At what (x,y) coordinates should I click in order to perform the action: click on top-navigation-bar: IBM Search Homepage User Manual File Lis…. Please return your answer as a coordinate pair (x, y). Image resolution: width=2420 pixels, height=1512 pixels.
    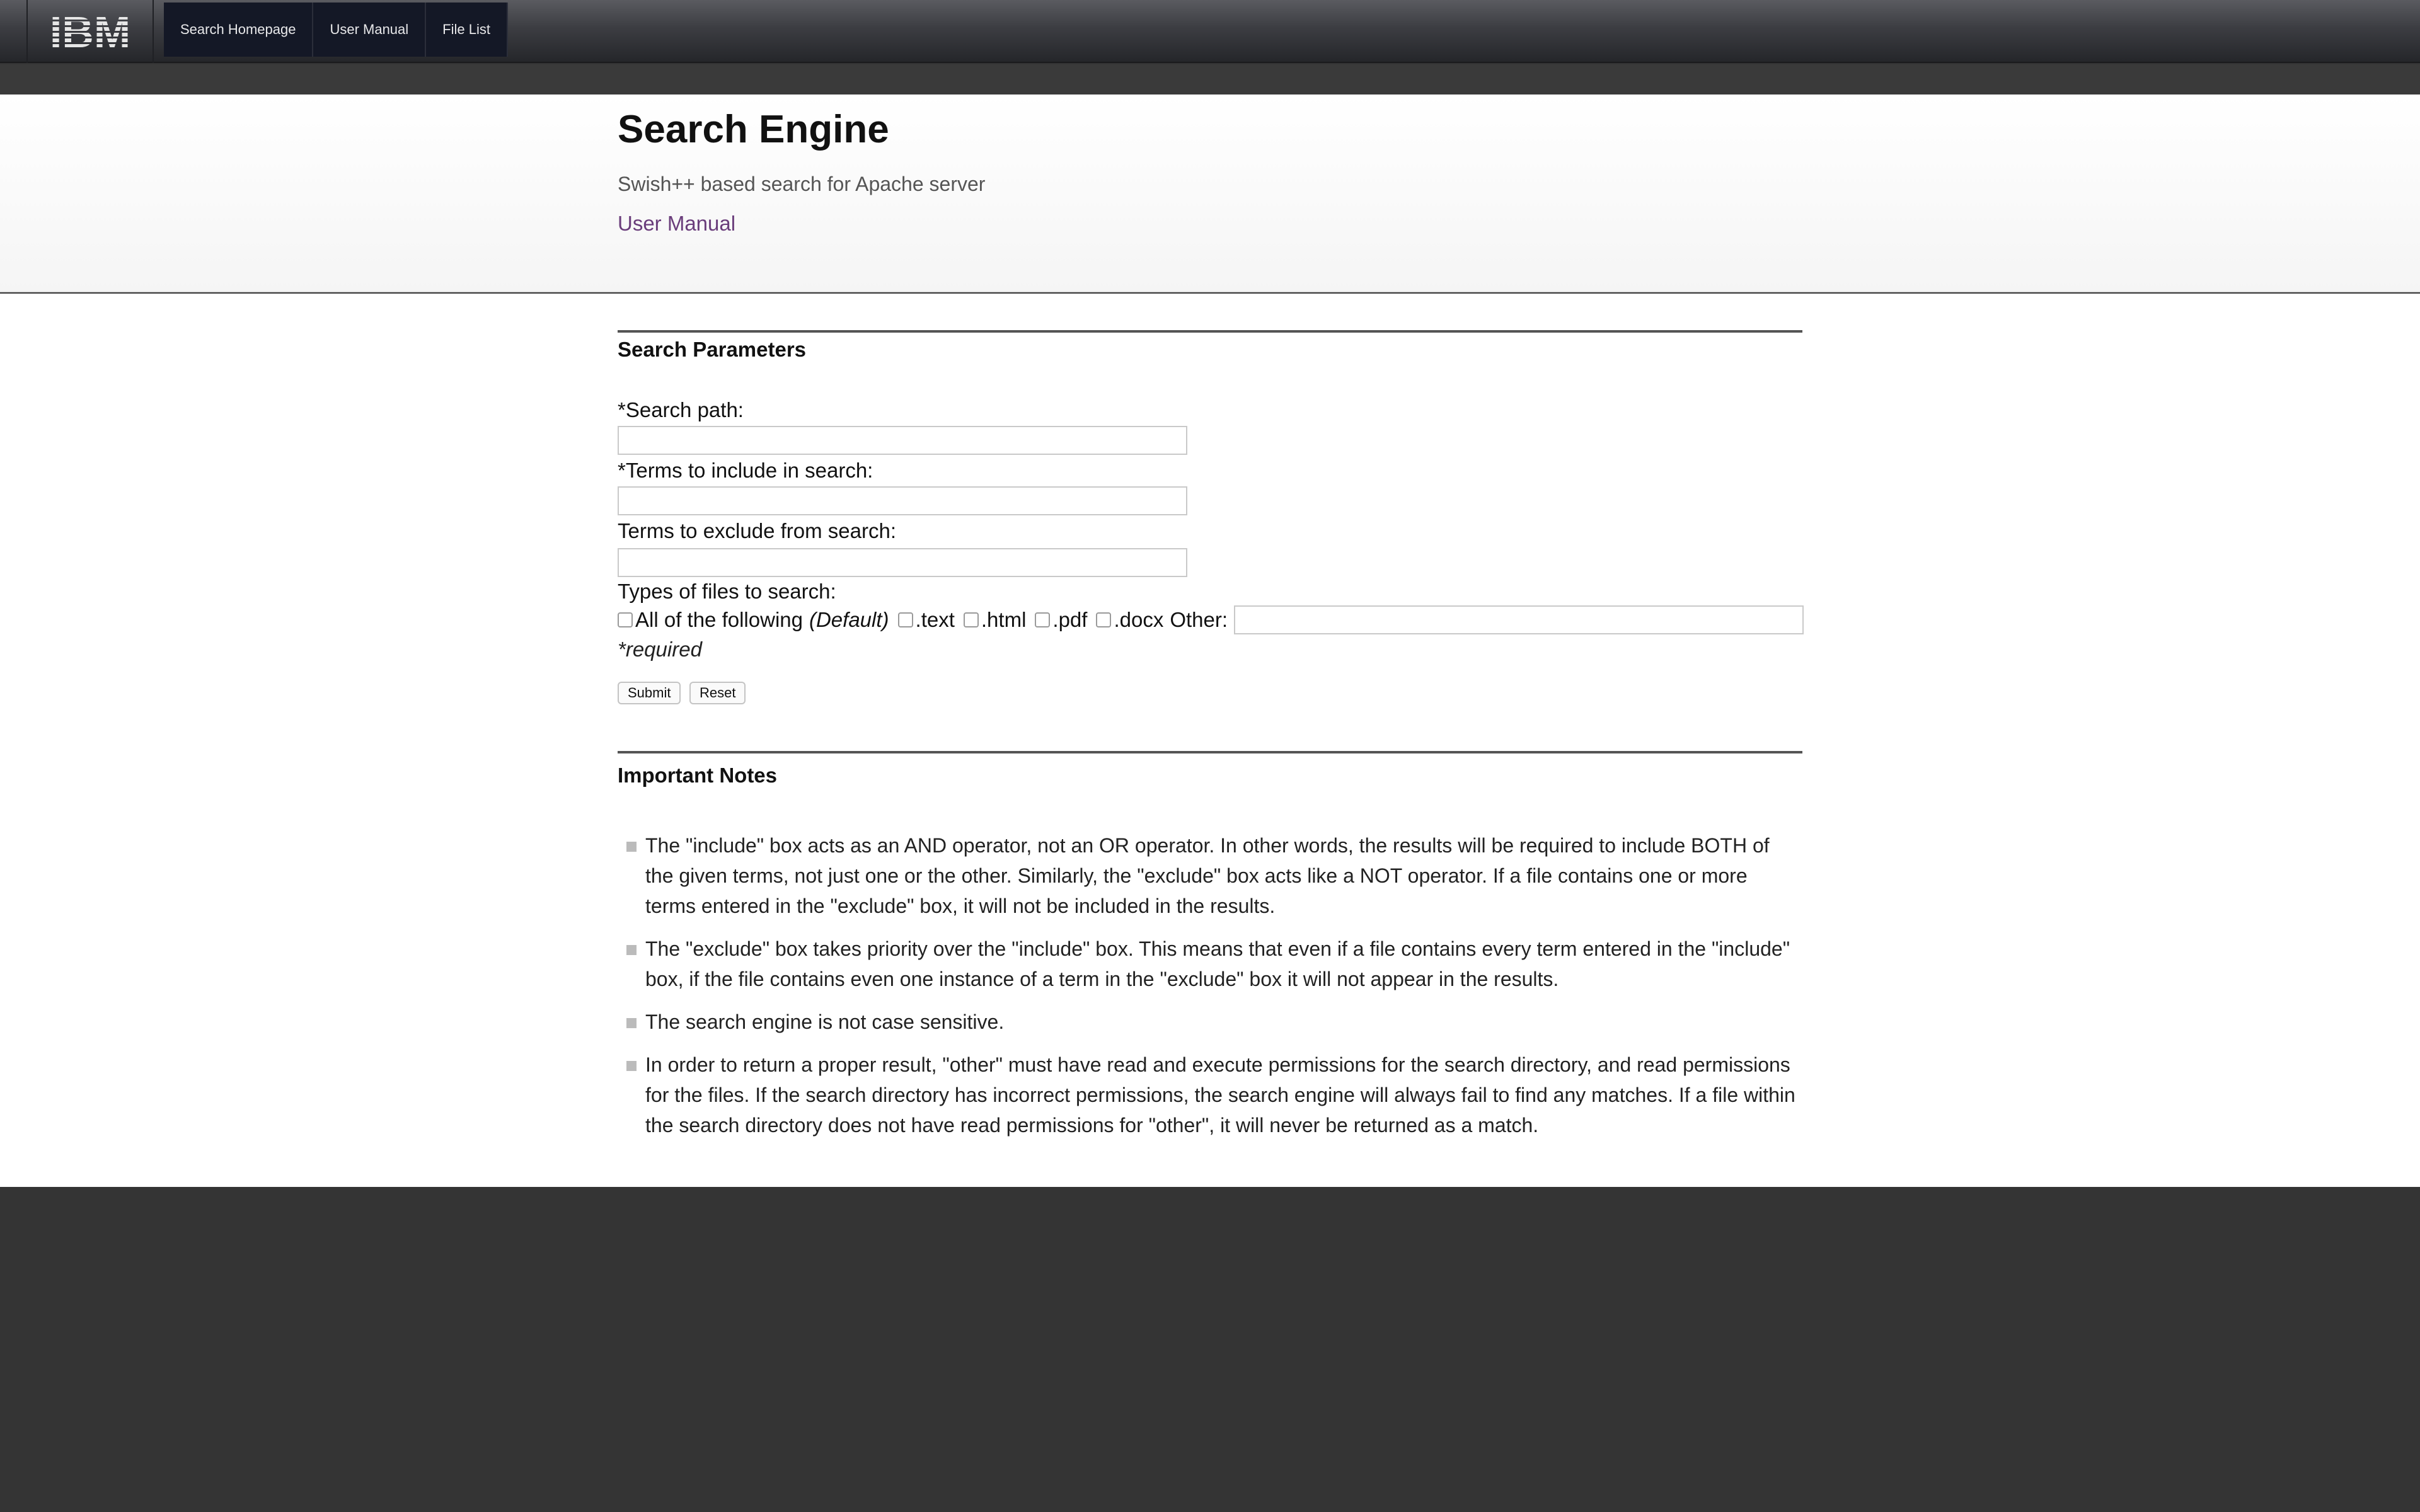
    Looking at the image, I should click on (1210, 31).